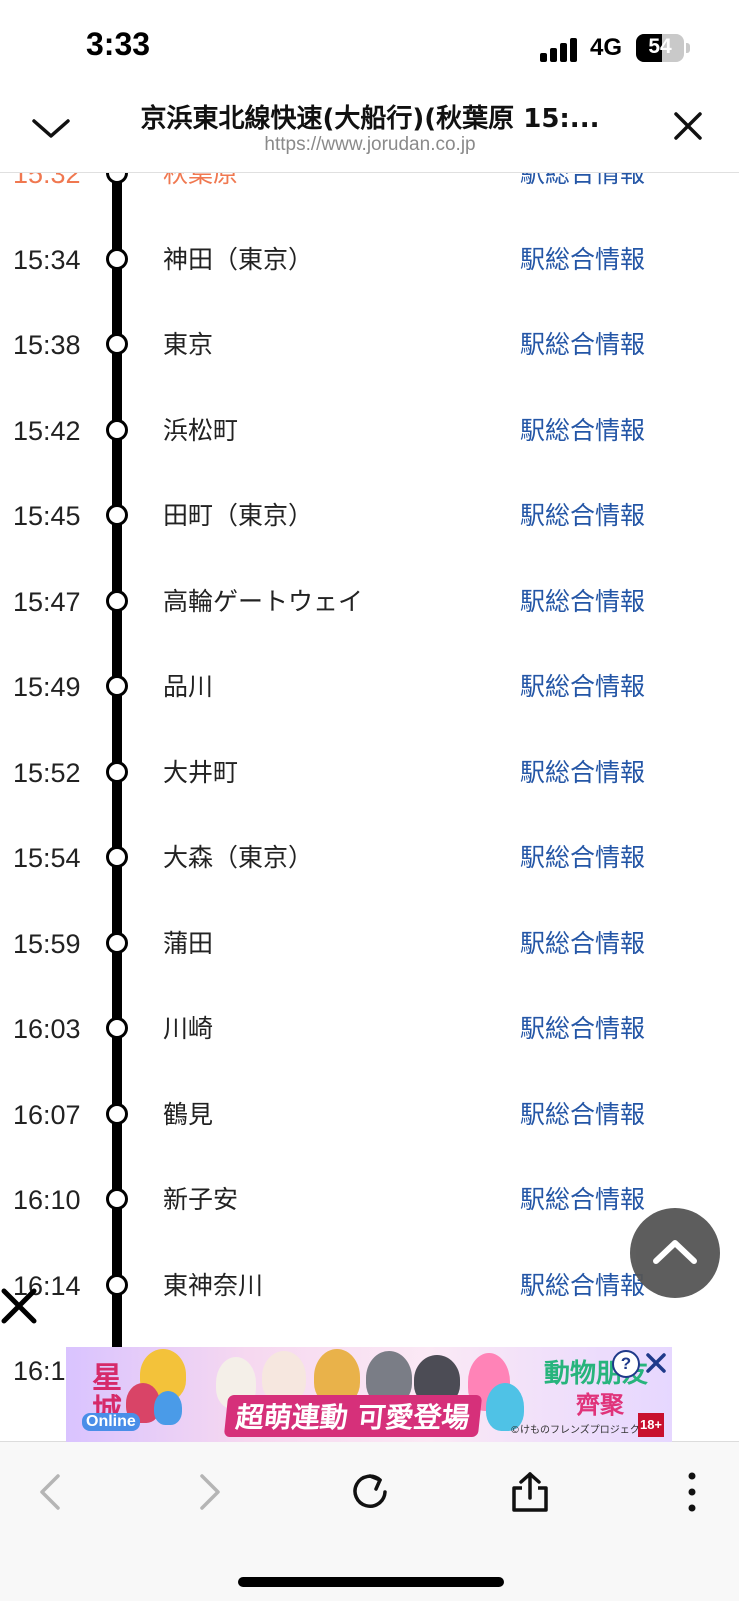 The height and width of the screenshot is (1601, 739). Describe the element at coordinates (370, 1492) in the screenshot. I see `reload-icon` at that location.